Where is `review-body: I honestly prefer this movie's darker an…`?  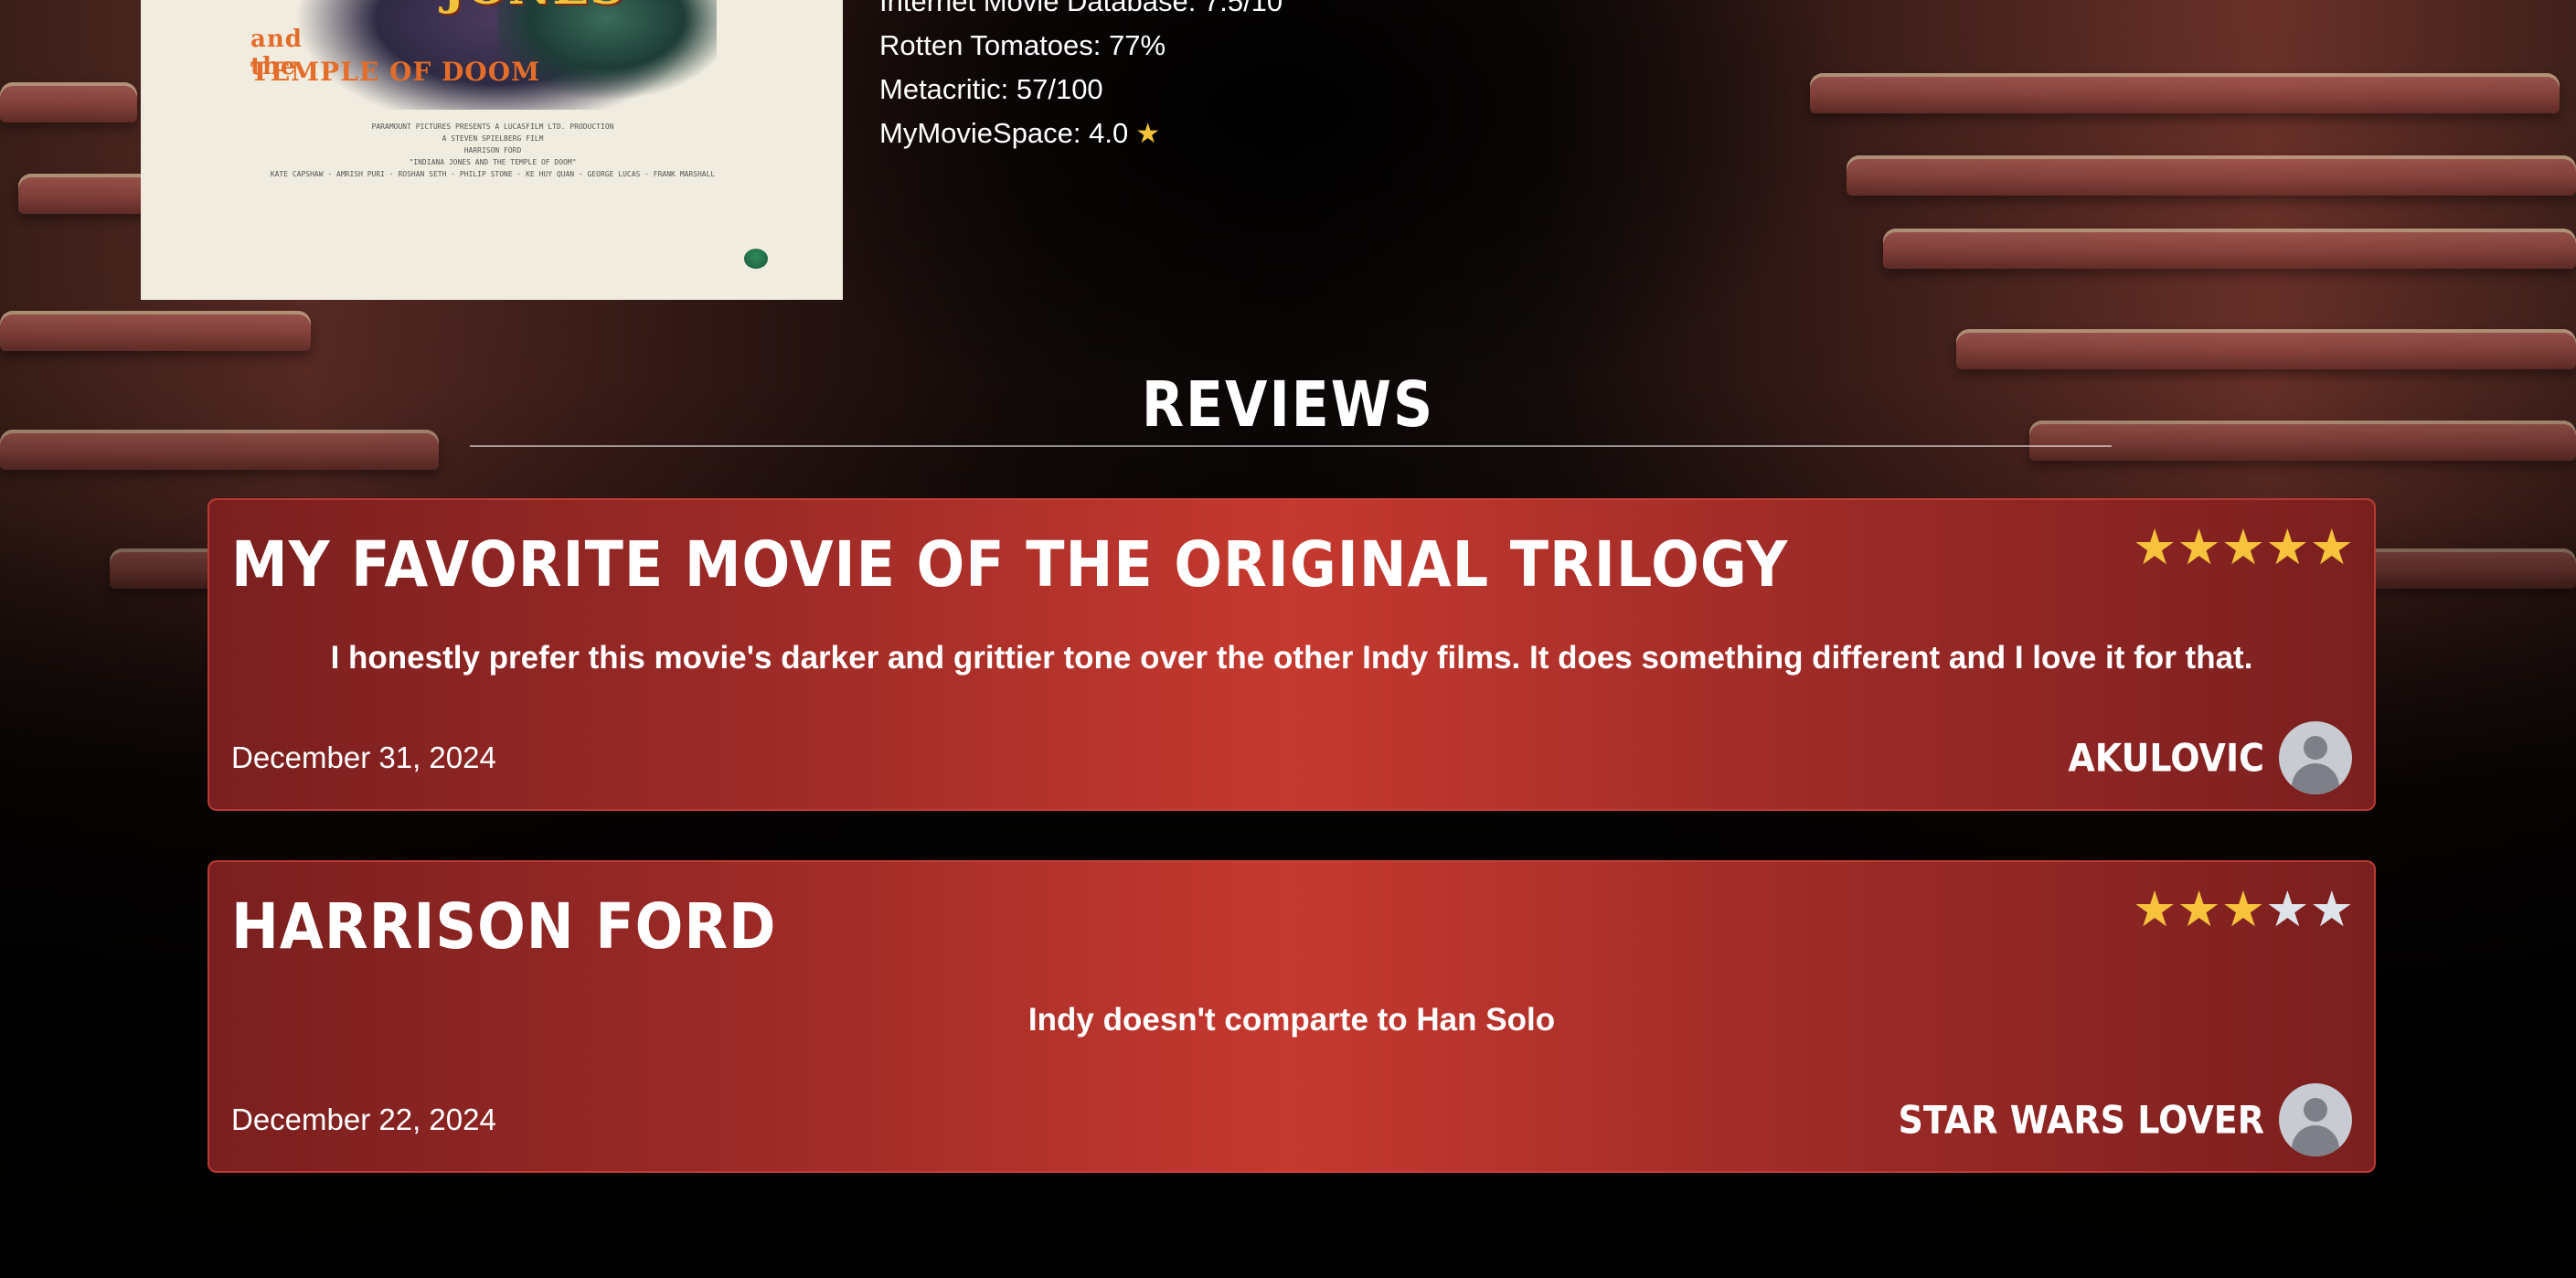 review-body: I honestly prefer this movie's darker an… is located at coordinates (1291, 658).